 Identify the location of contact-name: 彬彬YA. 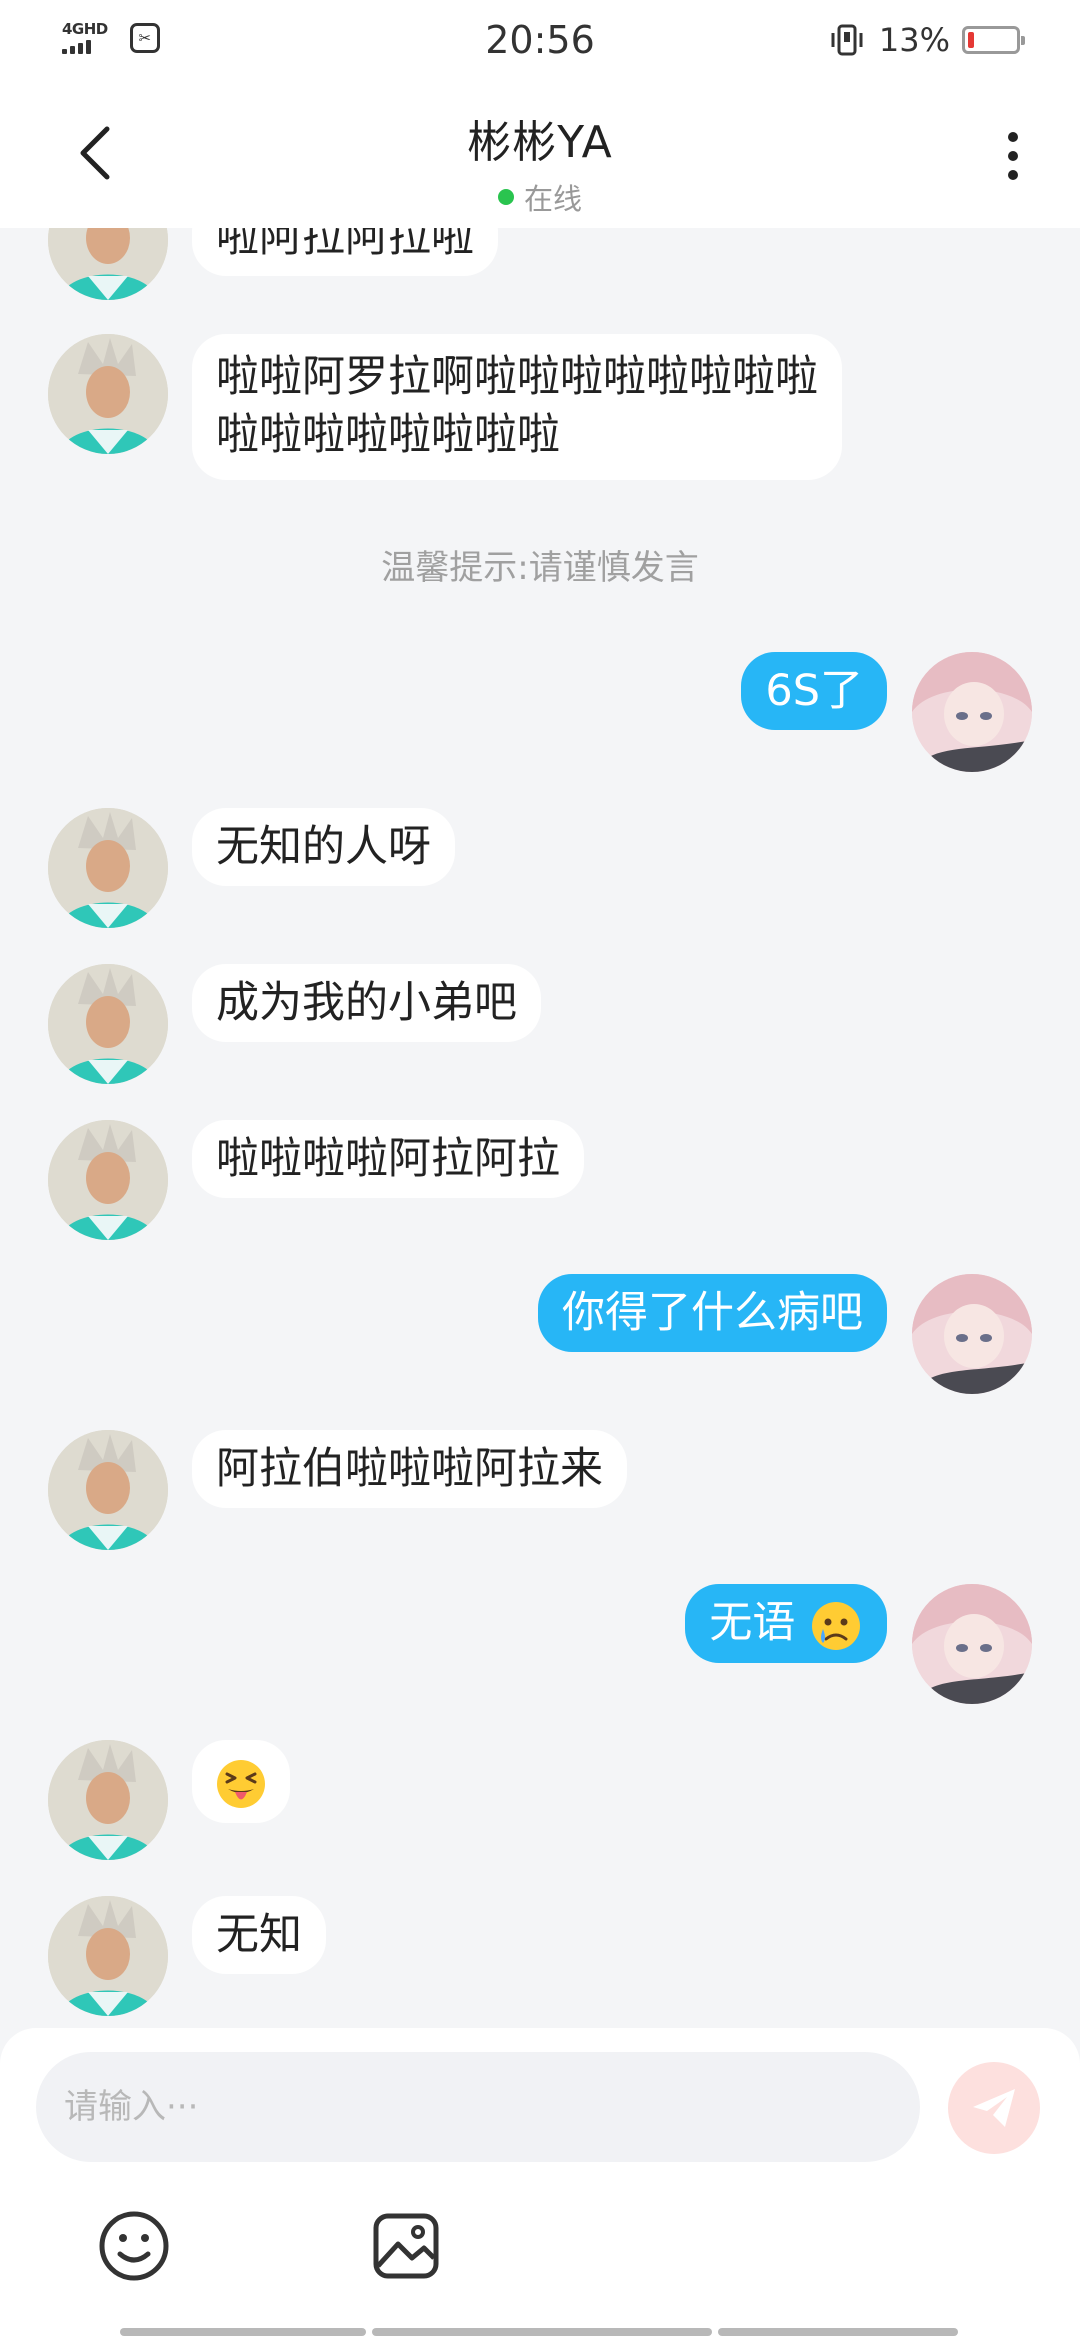
(540, 142).